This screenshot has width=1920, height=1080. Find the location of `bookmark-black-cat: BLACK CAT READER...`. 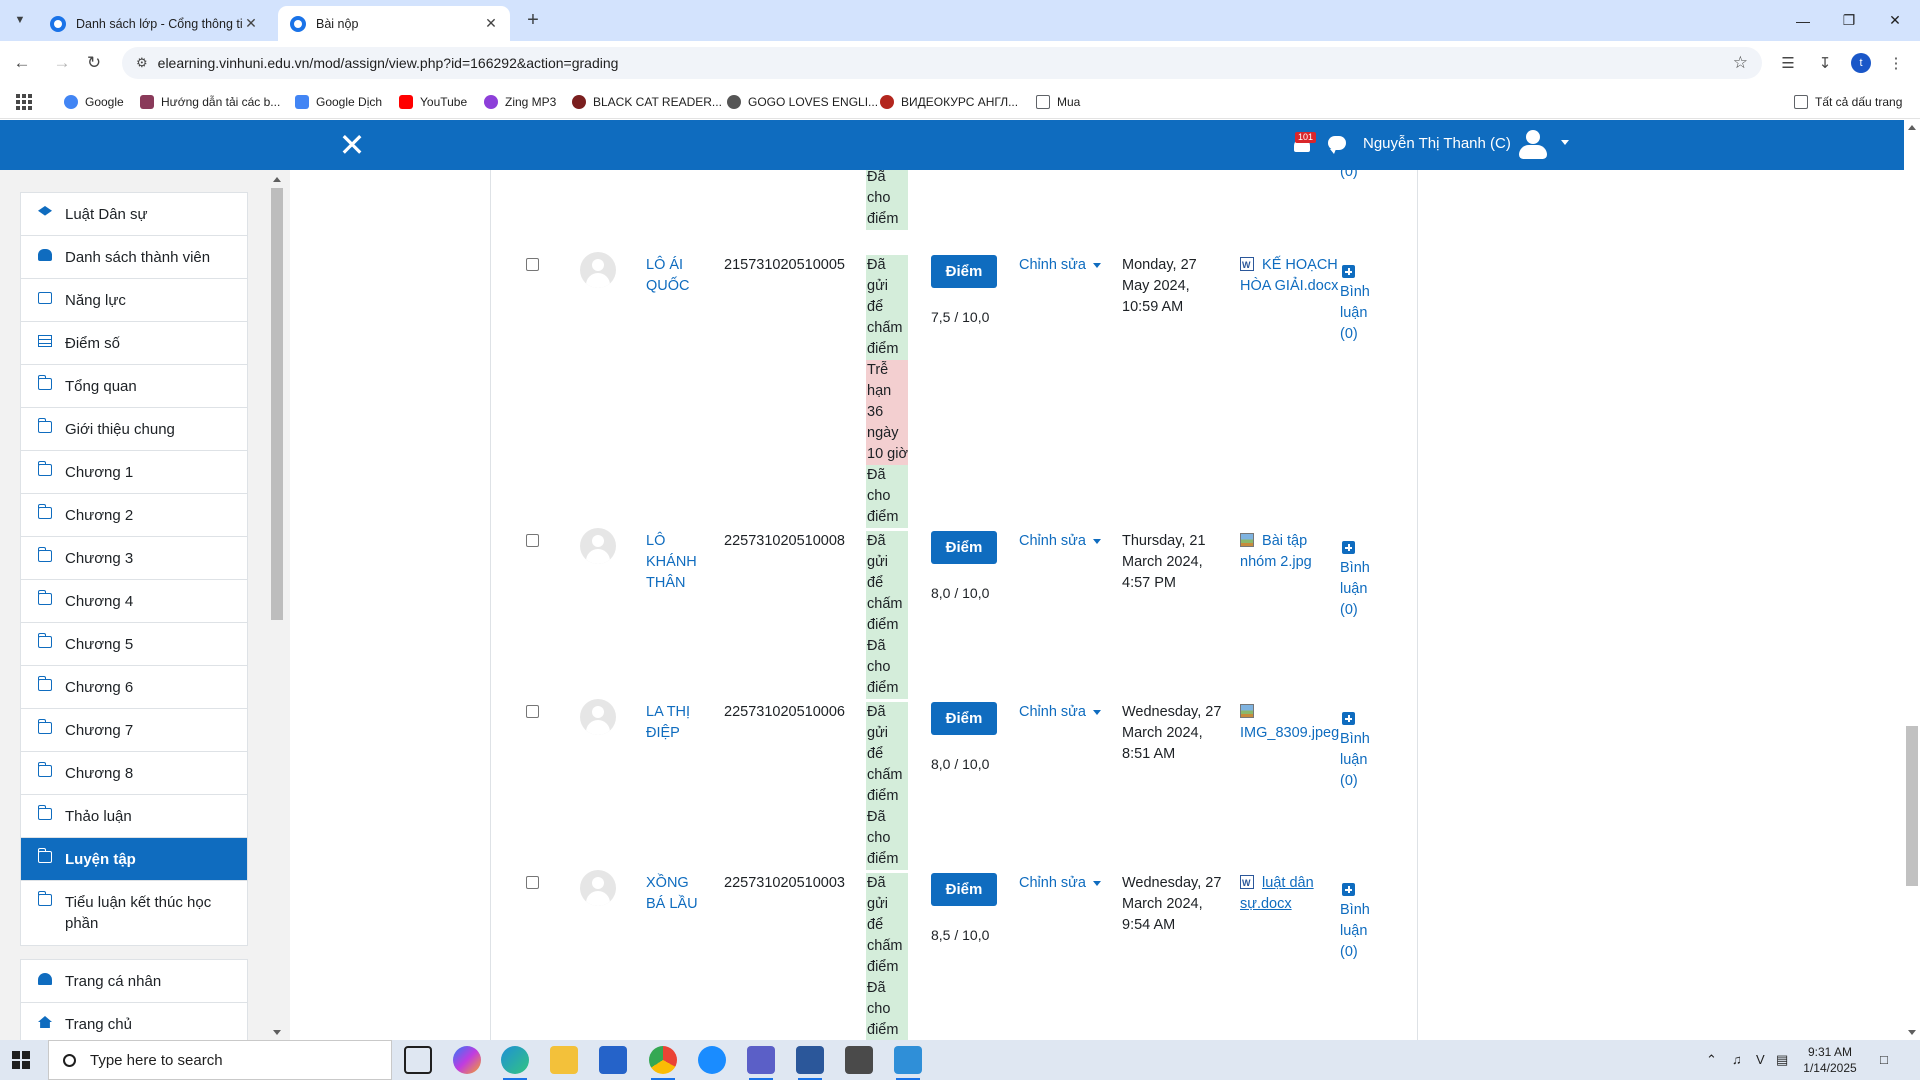

bookmark-black-cat: BLACK CAT READER... is located at coordinates (647, 102).